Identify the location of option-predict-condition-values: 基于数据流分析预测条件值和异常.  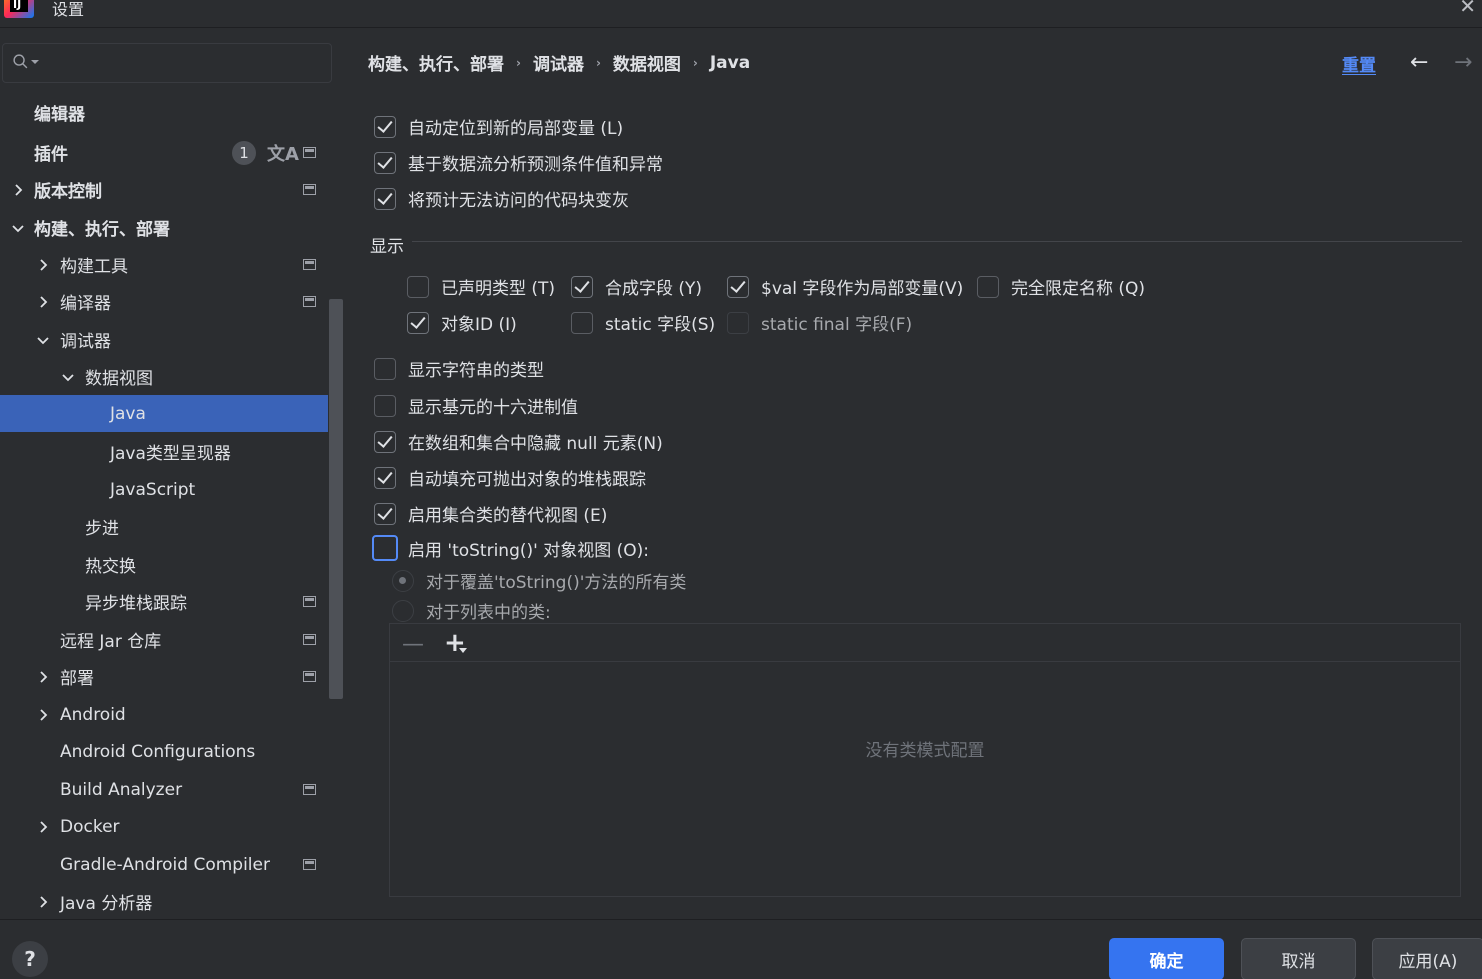
(518, 162).